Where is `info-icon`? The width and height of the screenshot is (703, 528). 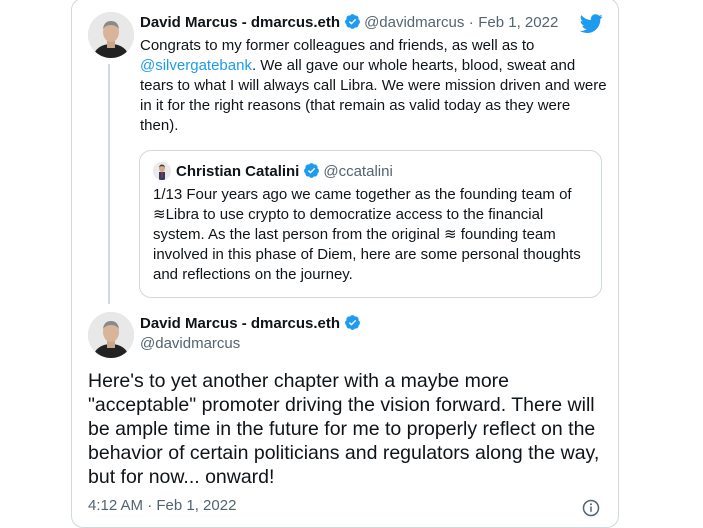
info-icon is located at coordinates (591, 508).